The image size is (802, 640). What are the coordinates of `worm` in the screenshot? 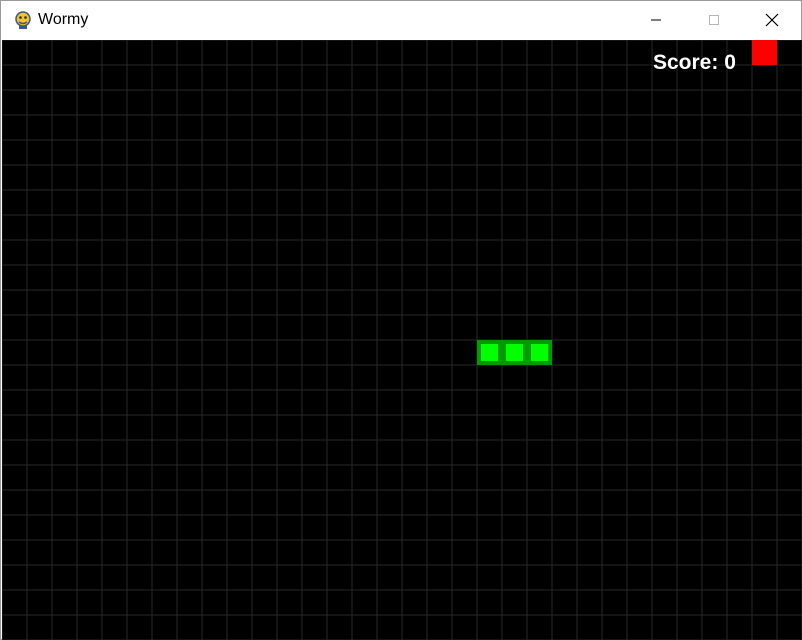 It's located at (514, 352).